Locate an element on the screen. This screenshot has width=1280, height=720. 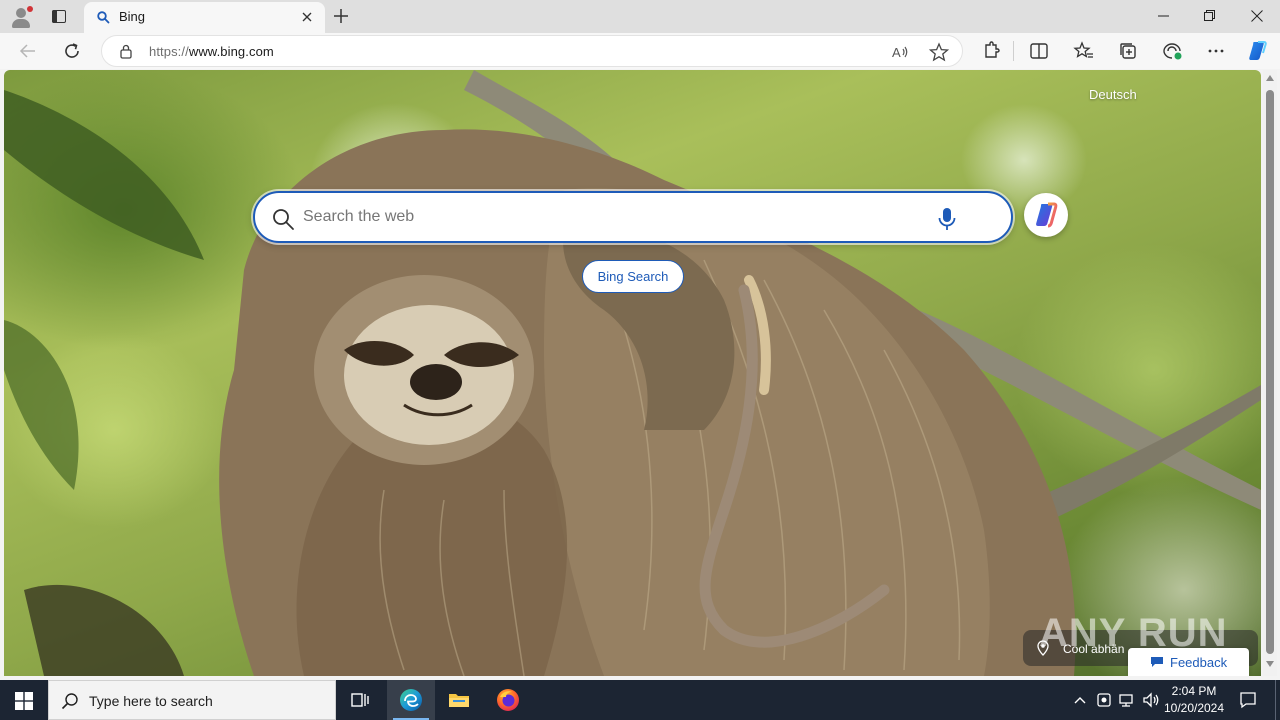
show-hidden-icons-chevron-icon is located at coordinates (1080, 700).